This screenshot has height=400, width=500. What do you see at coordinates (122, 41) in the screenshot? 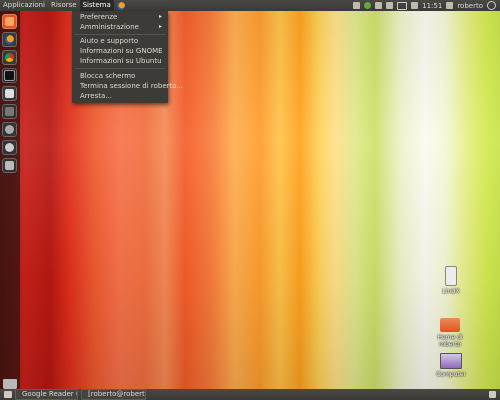
I see `menu-item-aiuto: Aiuto e supporto` at bounding box center [122, 41].